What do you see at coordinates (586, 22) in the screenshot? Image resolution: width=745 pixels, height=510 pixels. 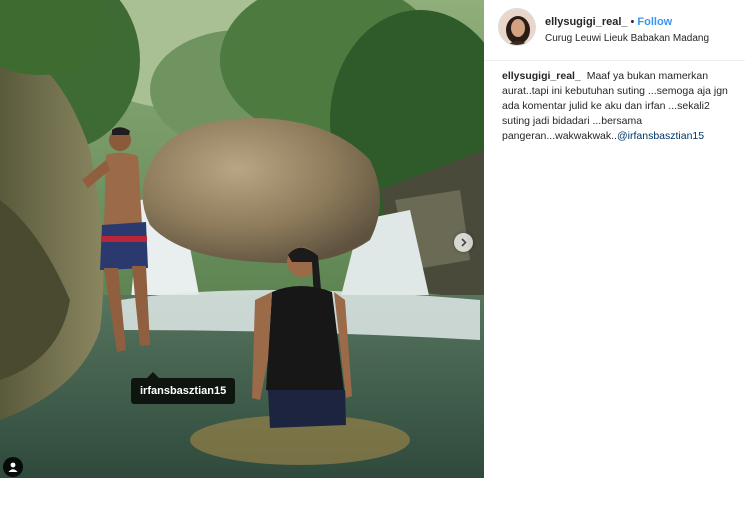 I see `username-link: ellysugigi_real_` at bounding box center [586, 22].